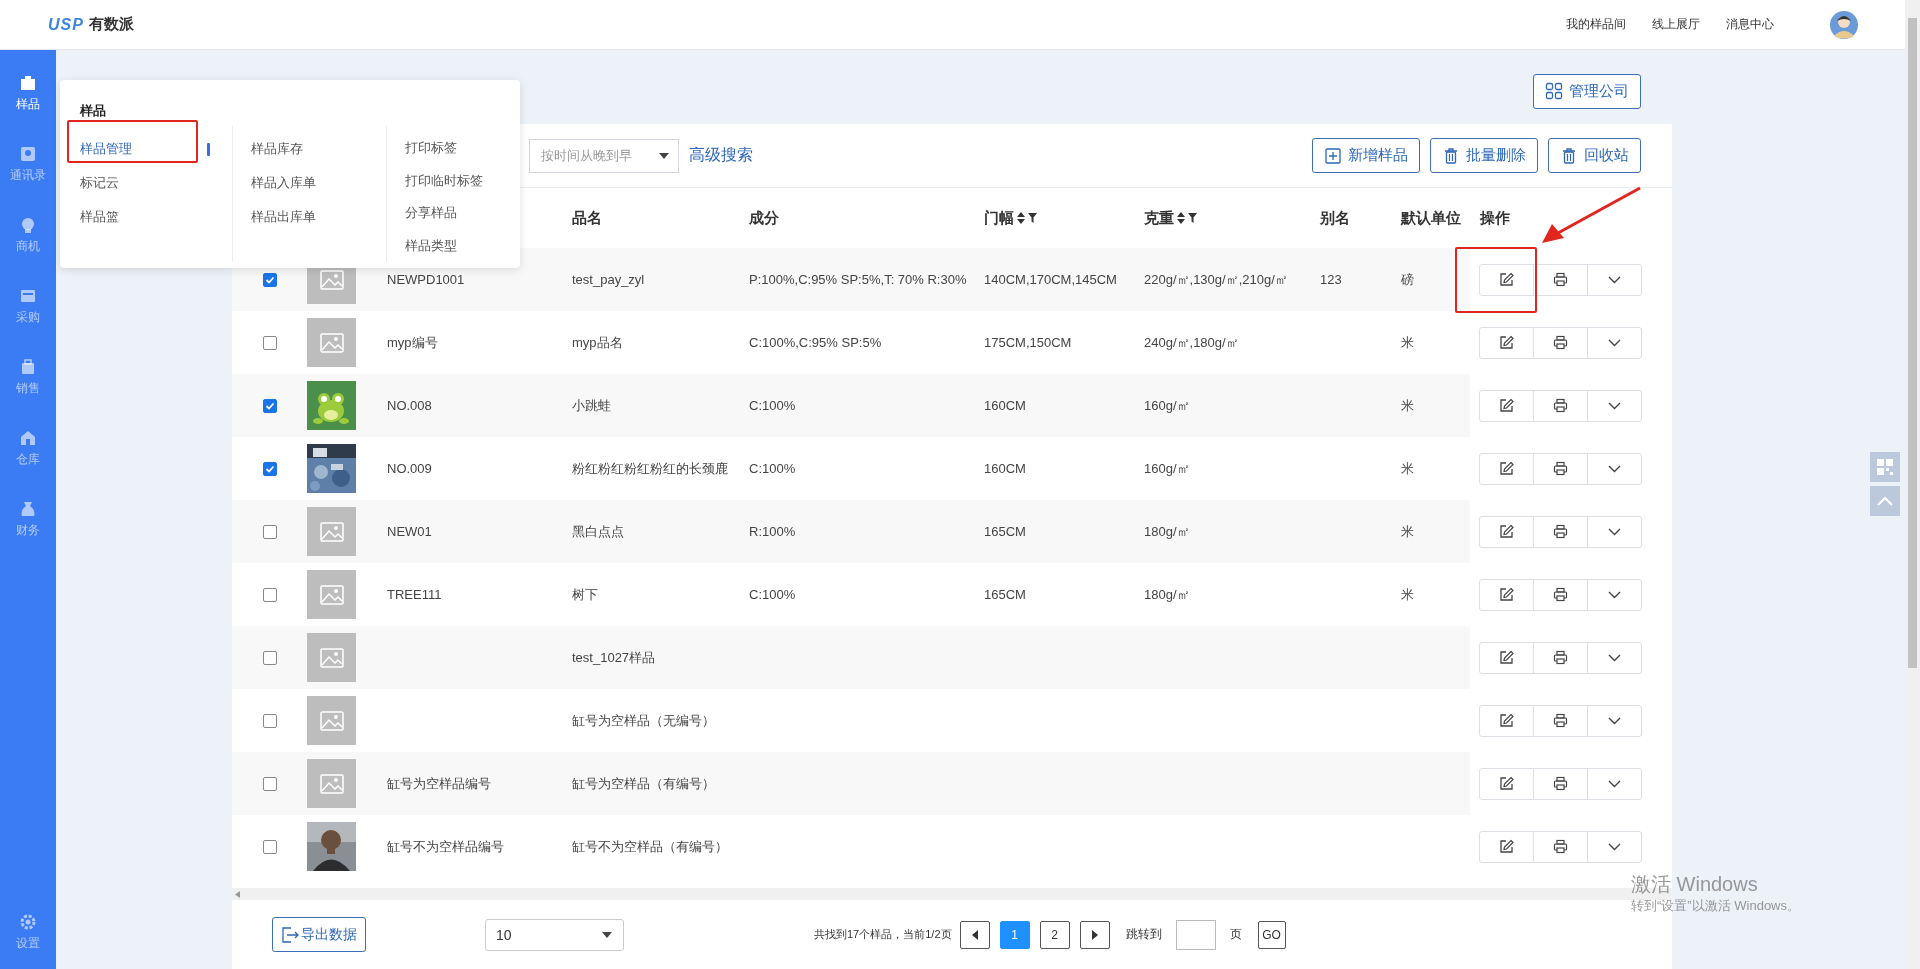 The image size is (1920, 969). I want to click on go-button: GO, so click(1271, 934).